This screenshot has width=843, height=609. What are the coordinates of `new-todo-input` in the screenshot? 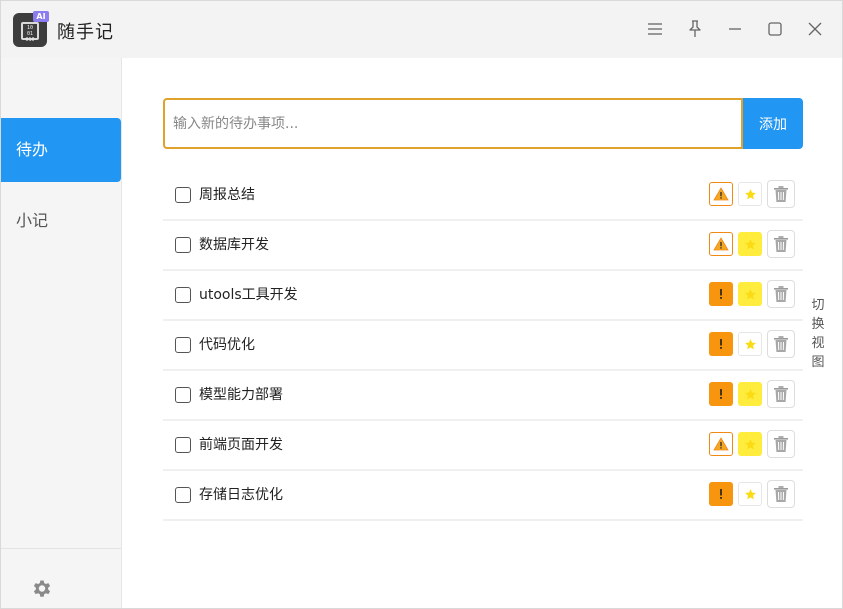 It's located at (453, 123).